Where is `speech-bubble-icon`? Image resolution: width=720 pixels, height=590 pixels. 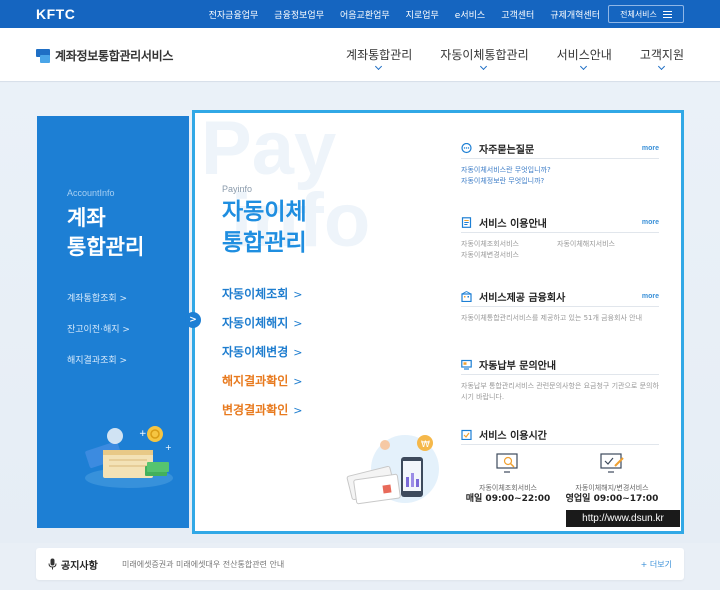
speech-bubble-icon is located at coordinates (466, 148).